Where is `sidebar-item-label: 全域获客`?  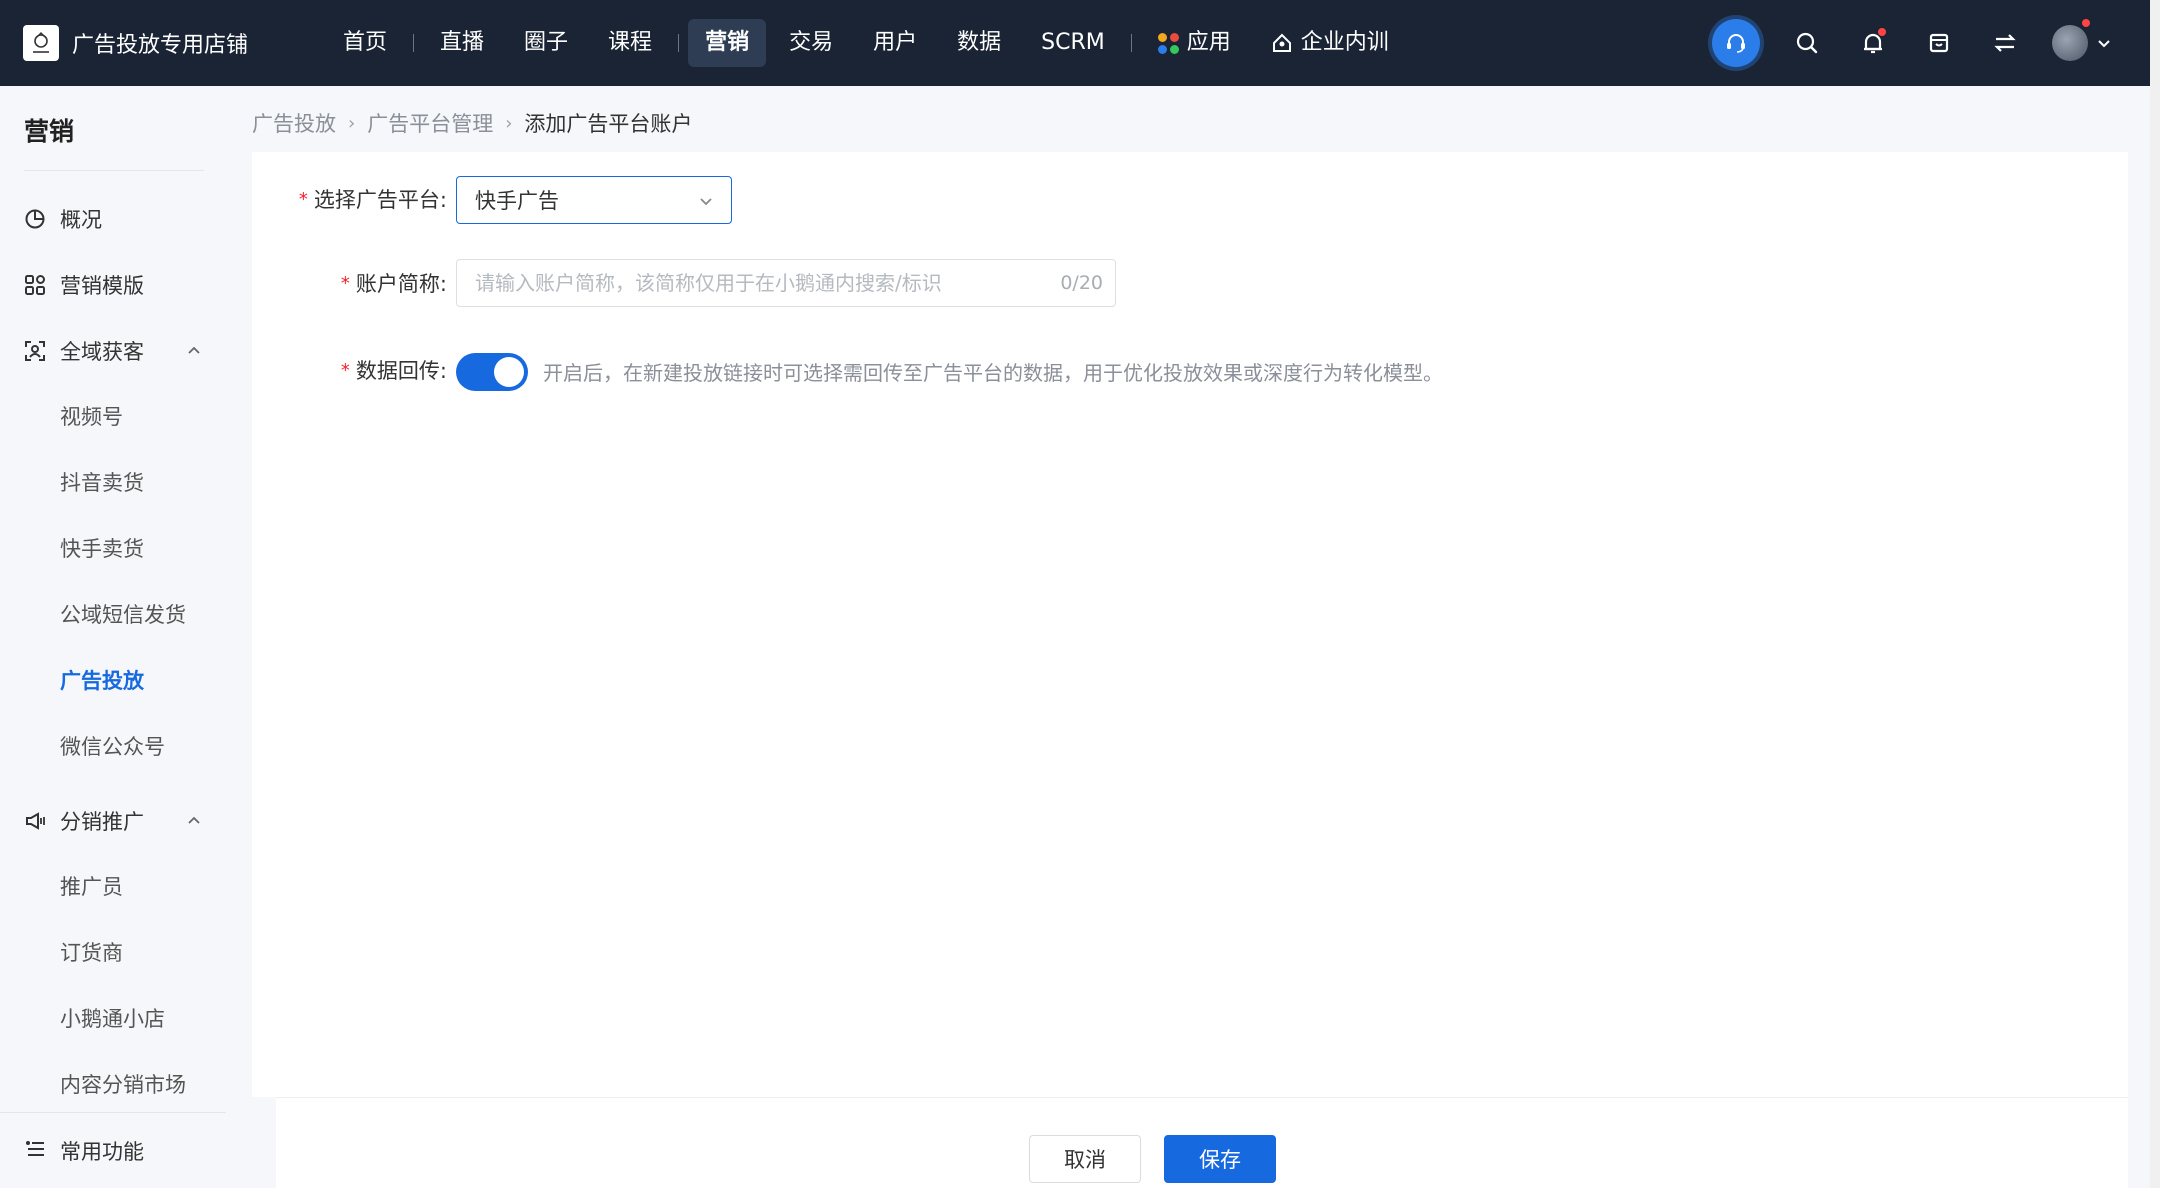 sidebar-item-label: 全域获客 is located at coordinates (102, 352).